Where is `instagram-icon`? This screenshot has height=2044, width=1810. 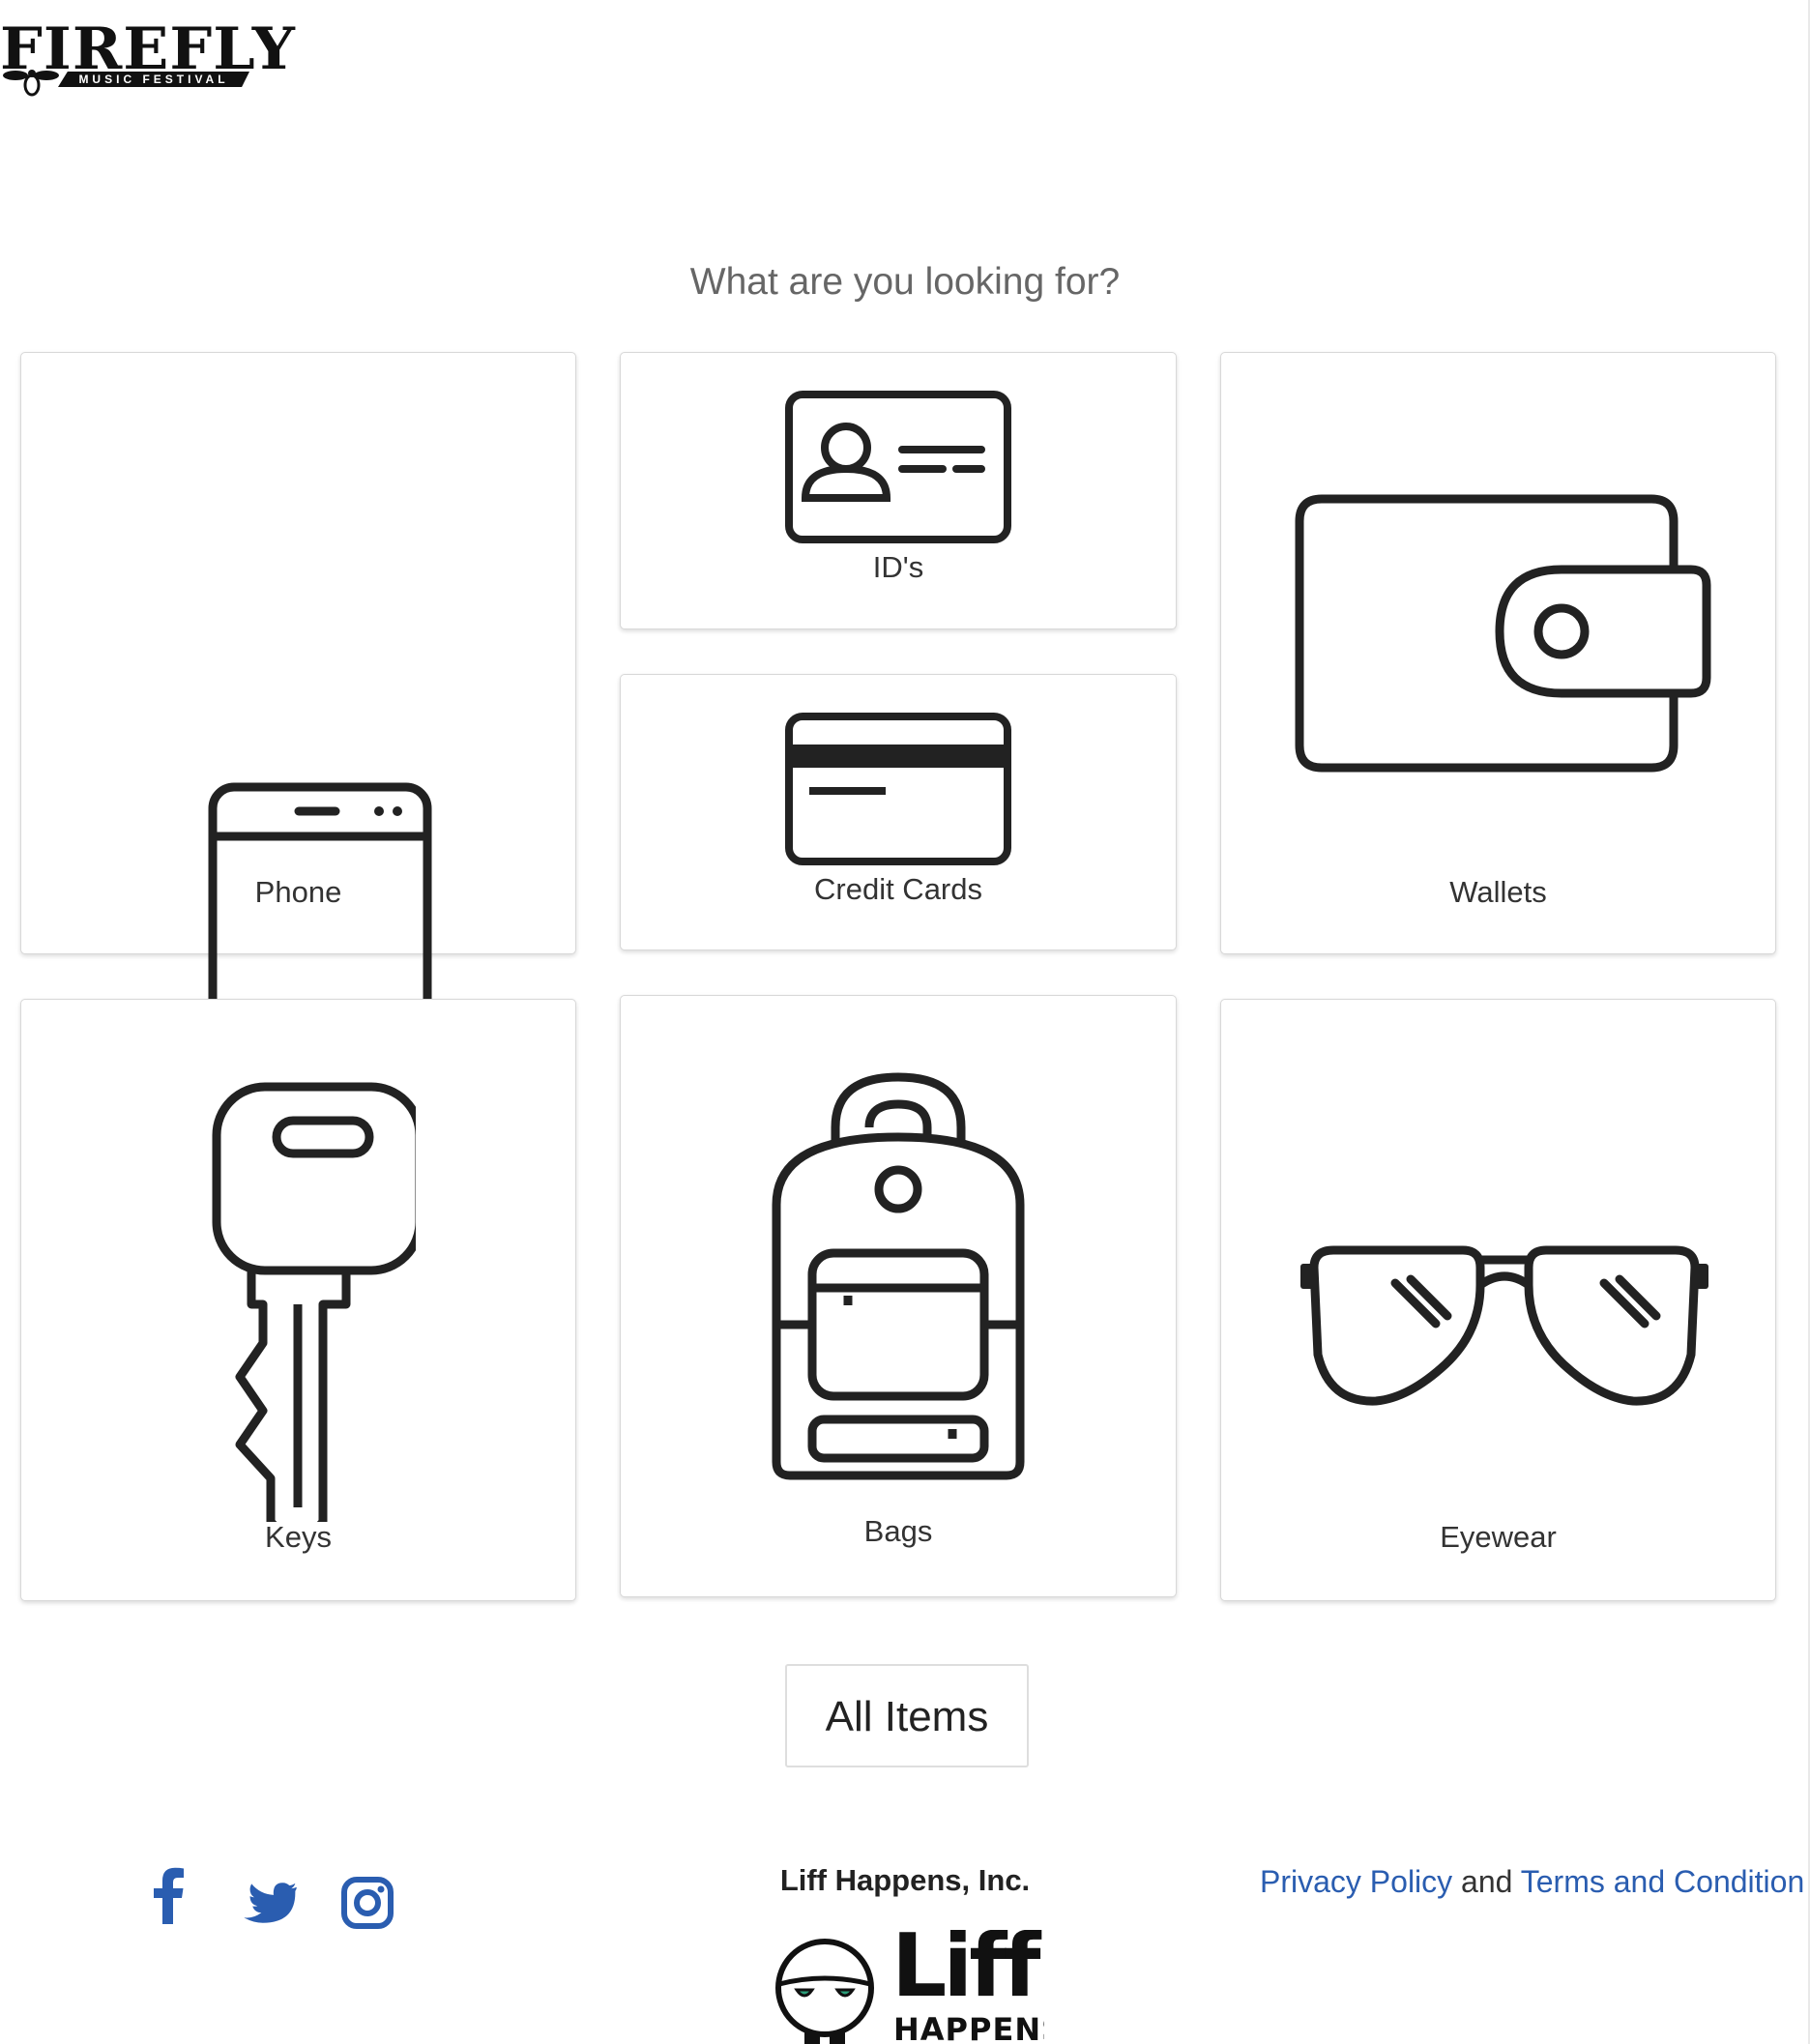
instagram-icon is located at coordinates (367, 1903).